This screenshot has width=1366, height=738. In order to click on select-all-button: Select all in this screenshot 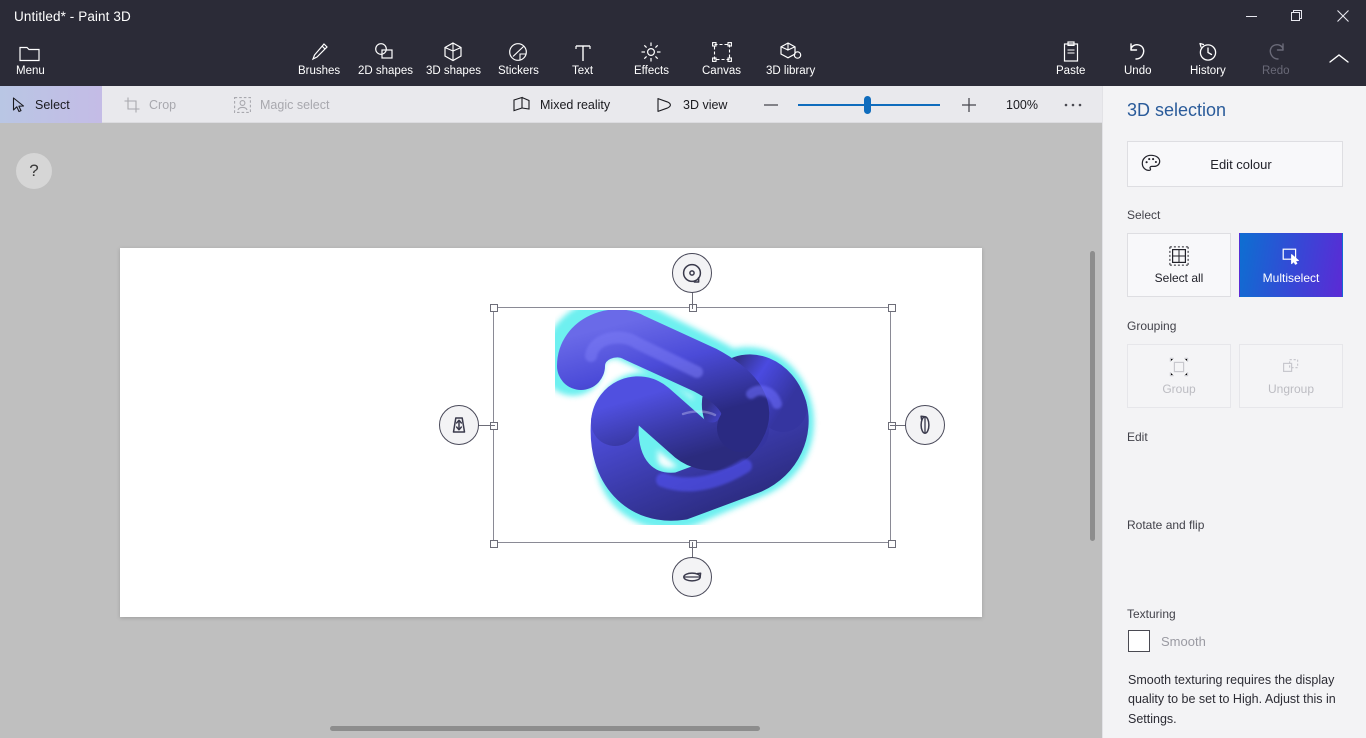, I will do `click(1179, 265)`.